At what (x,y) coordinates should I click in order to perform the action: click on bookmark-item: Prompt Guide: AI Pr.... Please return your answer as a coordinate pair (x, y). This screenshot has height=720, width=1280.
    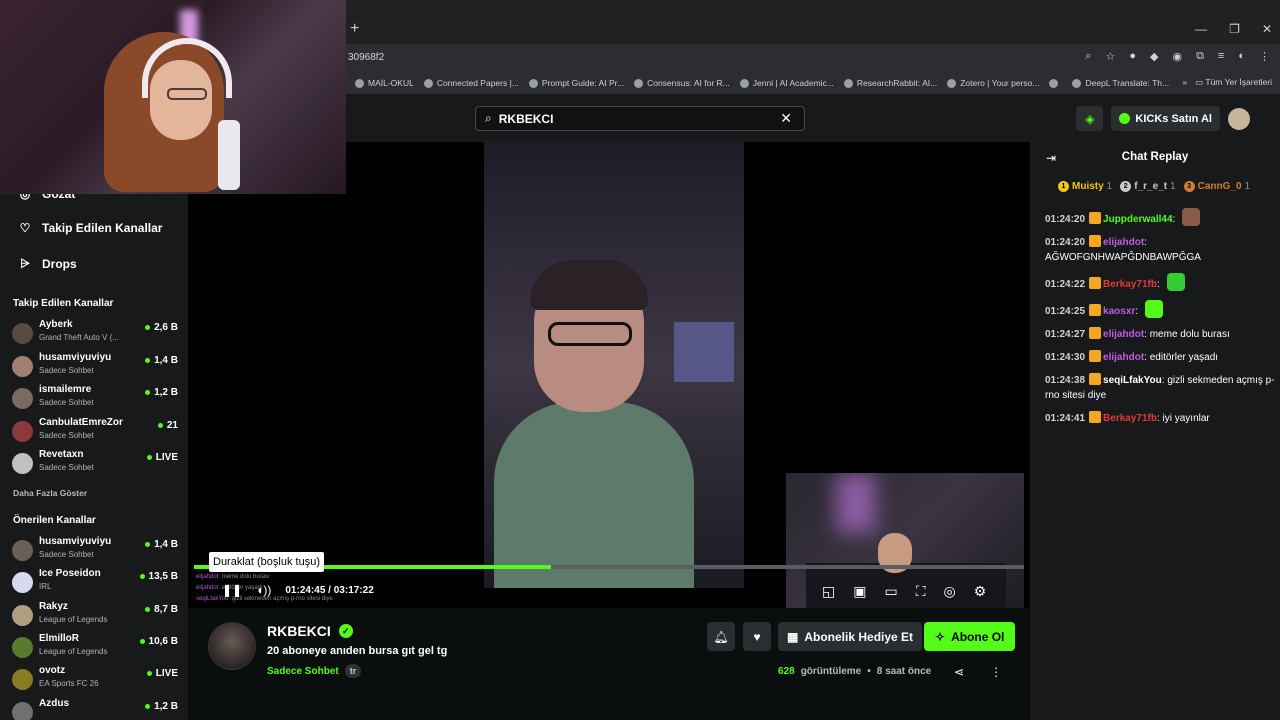
    Looking at the image, I should click on (576, 83).